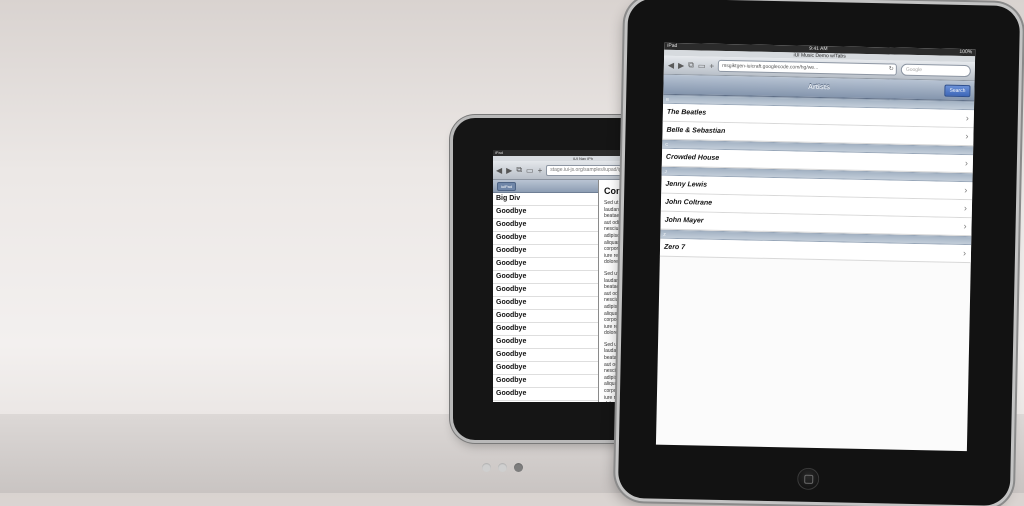  I want to click on artist-name: Crowded House, so click(692, 157).